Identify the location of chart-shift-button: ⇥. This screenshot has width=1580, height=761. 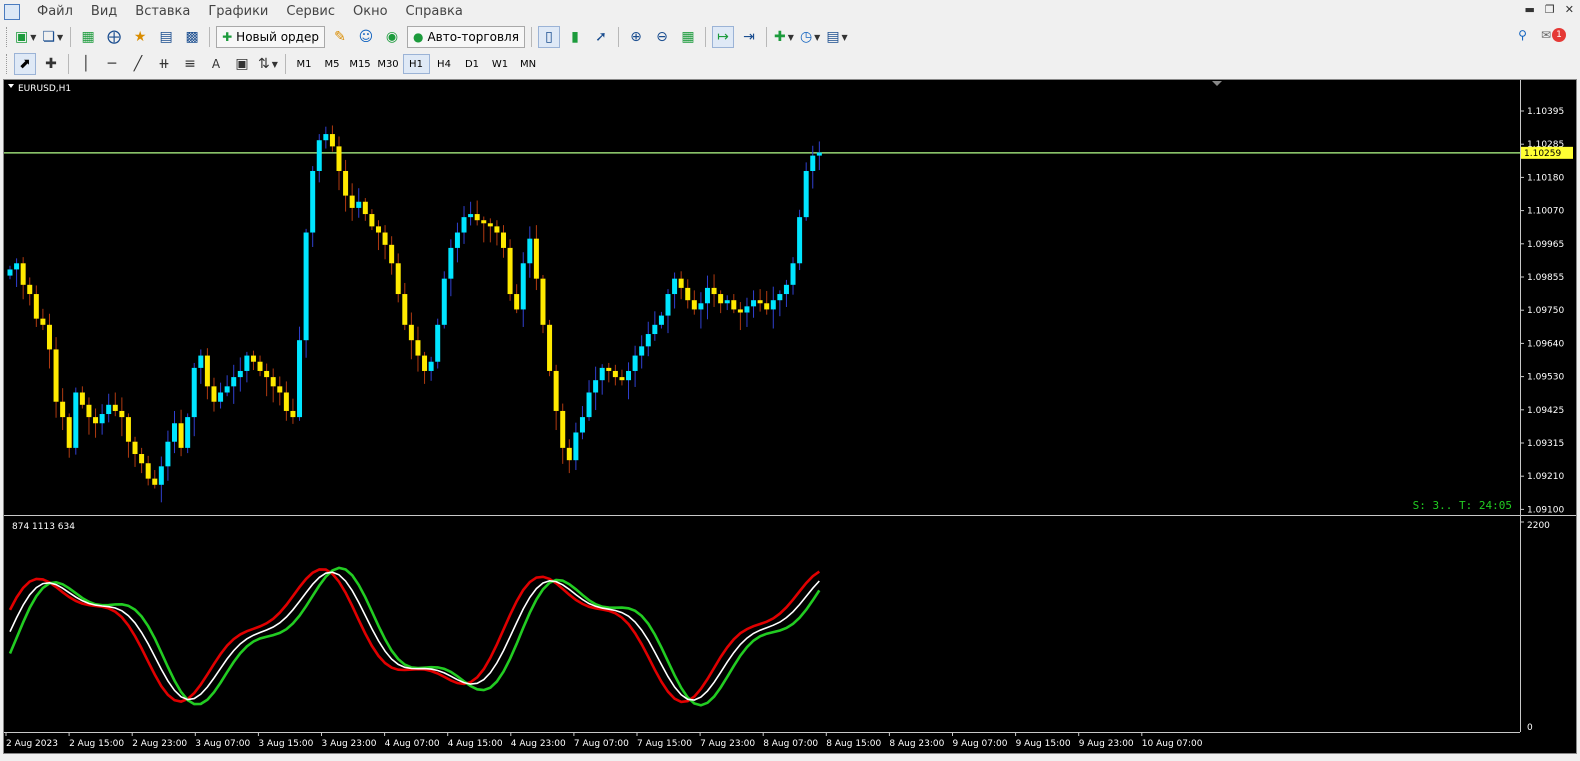
(749, 37).